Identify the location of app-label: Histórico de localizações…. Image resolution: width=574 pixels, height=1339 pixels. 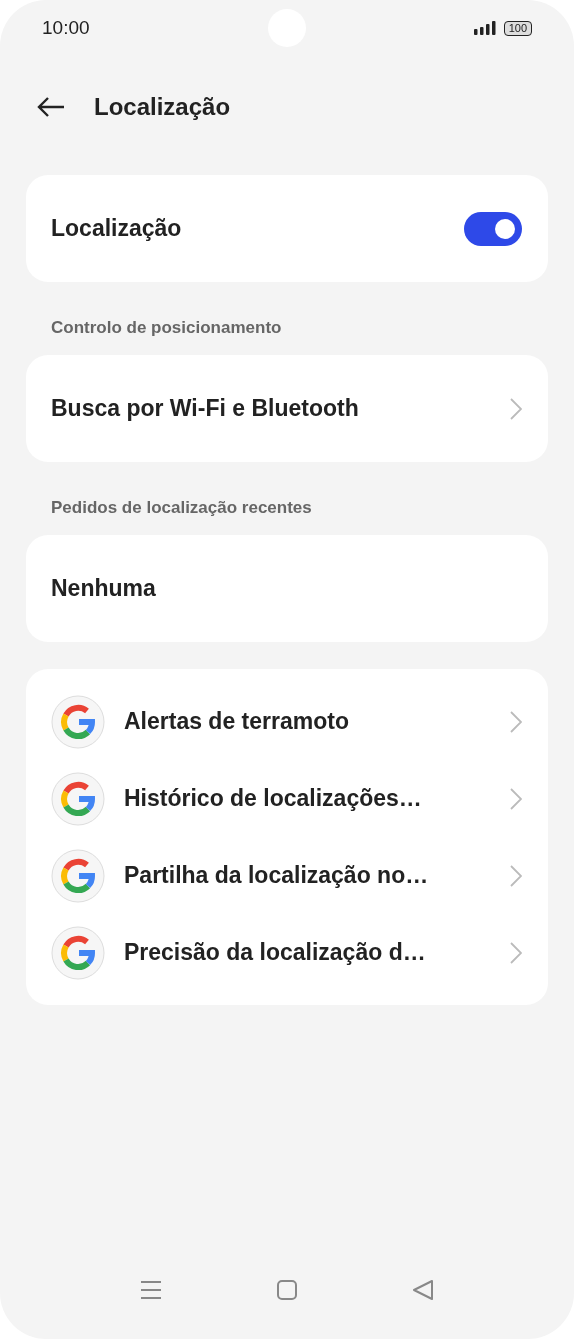
(273, 798).